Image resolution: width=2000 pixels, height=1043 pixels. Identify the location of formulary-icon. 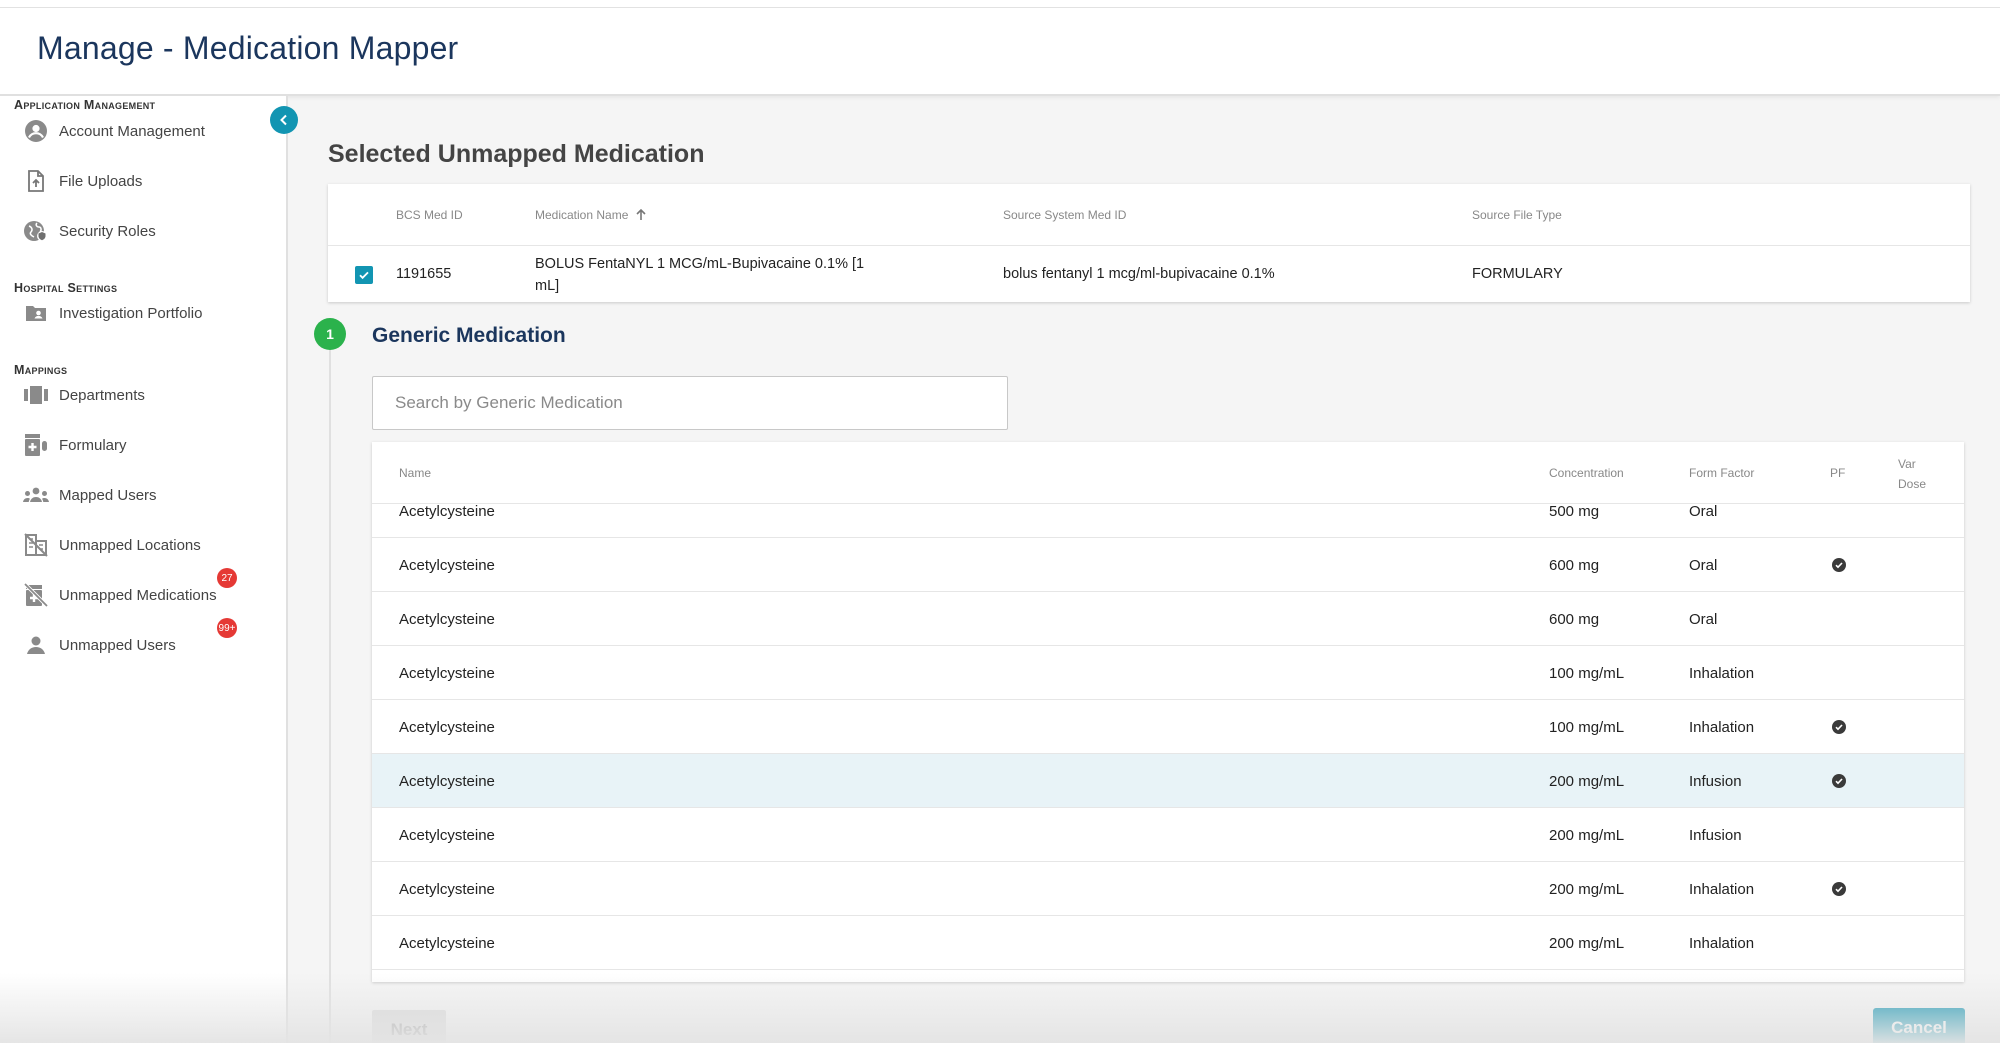
(36, 445).